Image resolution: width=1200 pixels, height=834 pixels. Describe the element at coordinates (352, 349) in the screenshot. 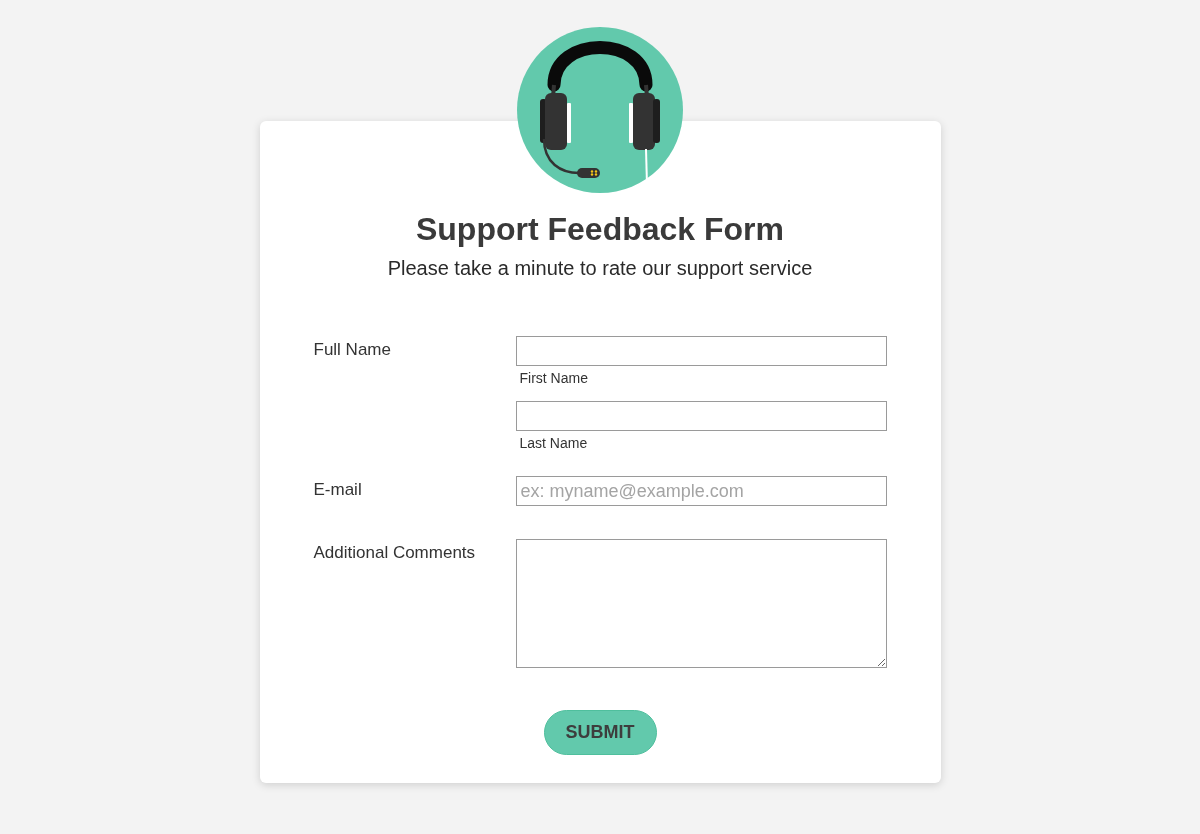

I see `field-label: Full Name` at that location.